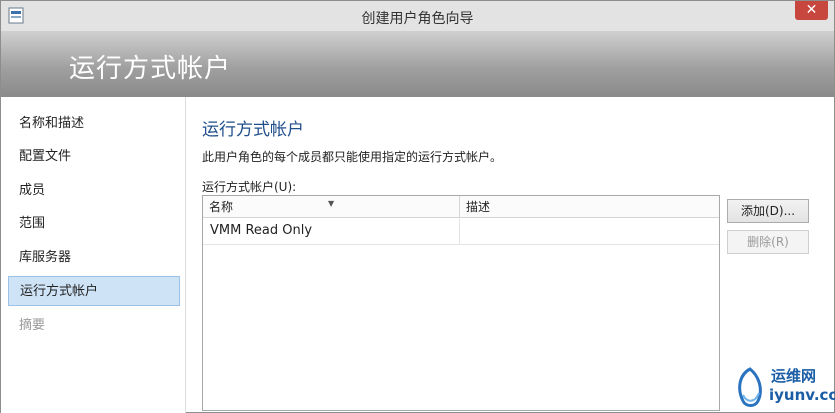 Image resolution: width=835 pixels, height=413 pixels. Describe the element at coordinates (768, 242) in the screenshot. I see `remove-button: 删除(R)` at that location.